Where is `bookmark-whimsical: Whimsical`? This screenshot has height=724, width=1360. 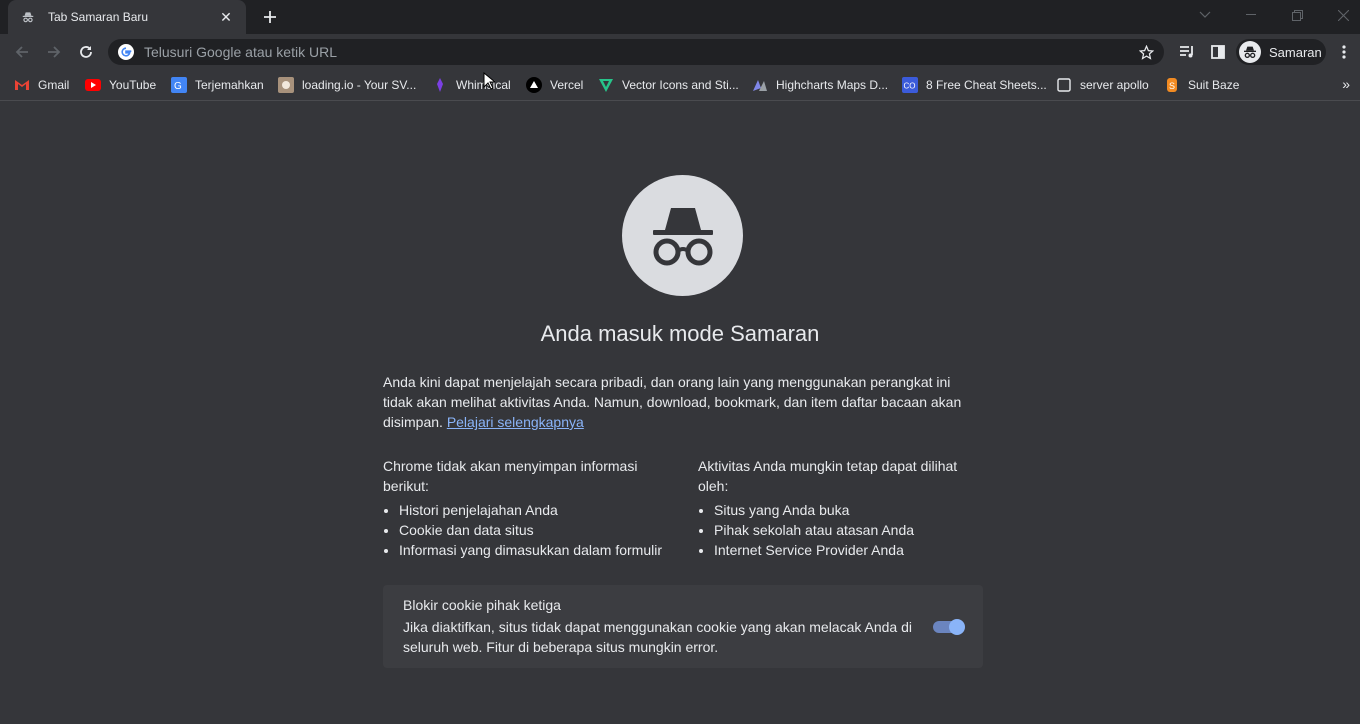 bookmark-whimsical: Whimsical is located at coordinates (471, 85).